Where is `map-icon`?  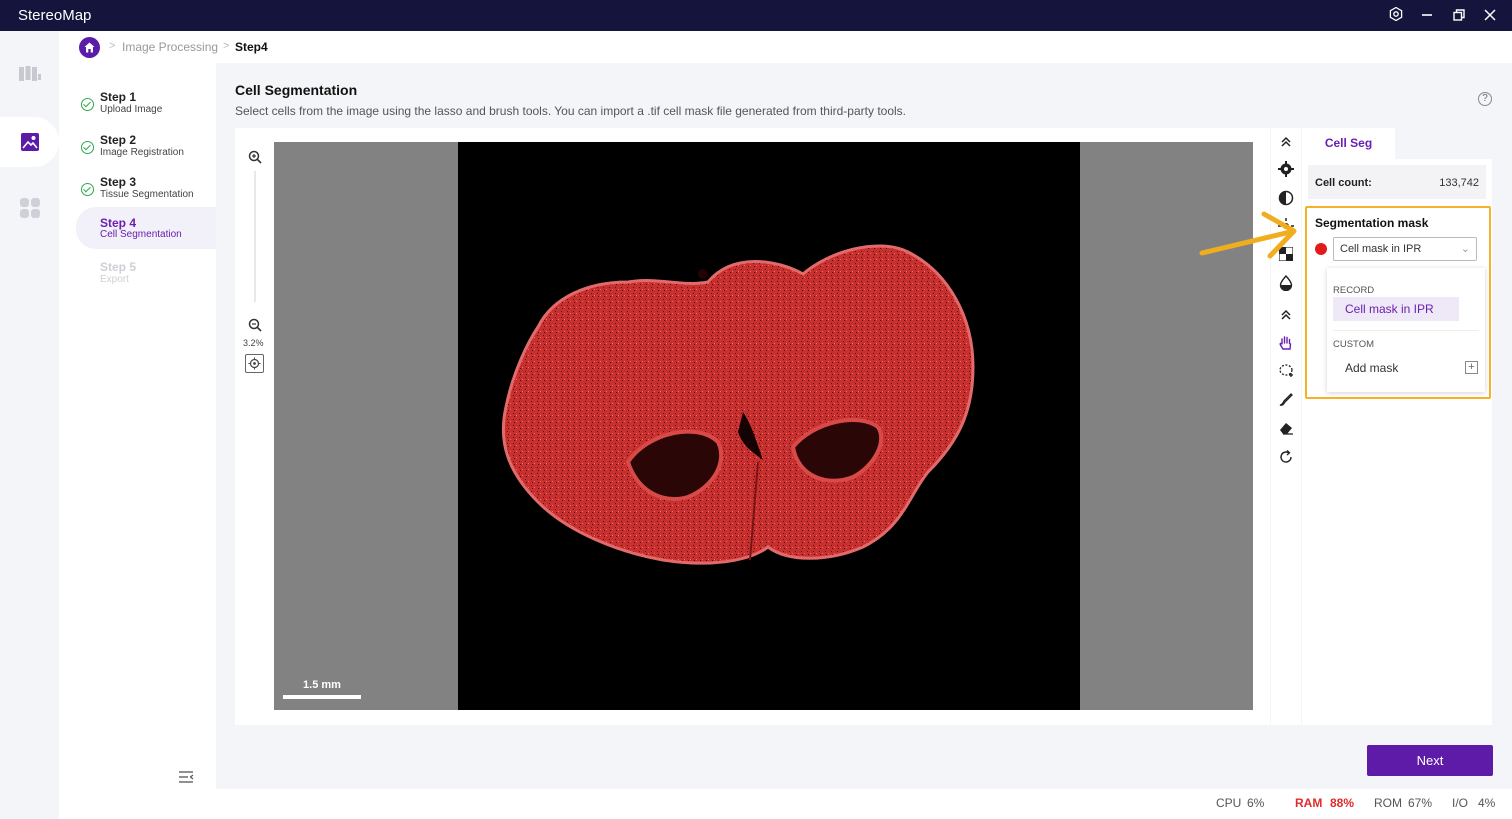
map-icon is located at coordinates (29, 73).